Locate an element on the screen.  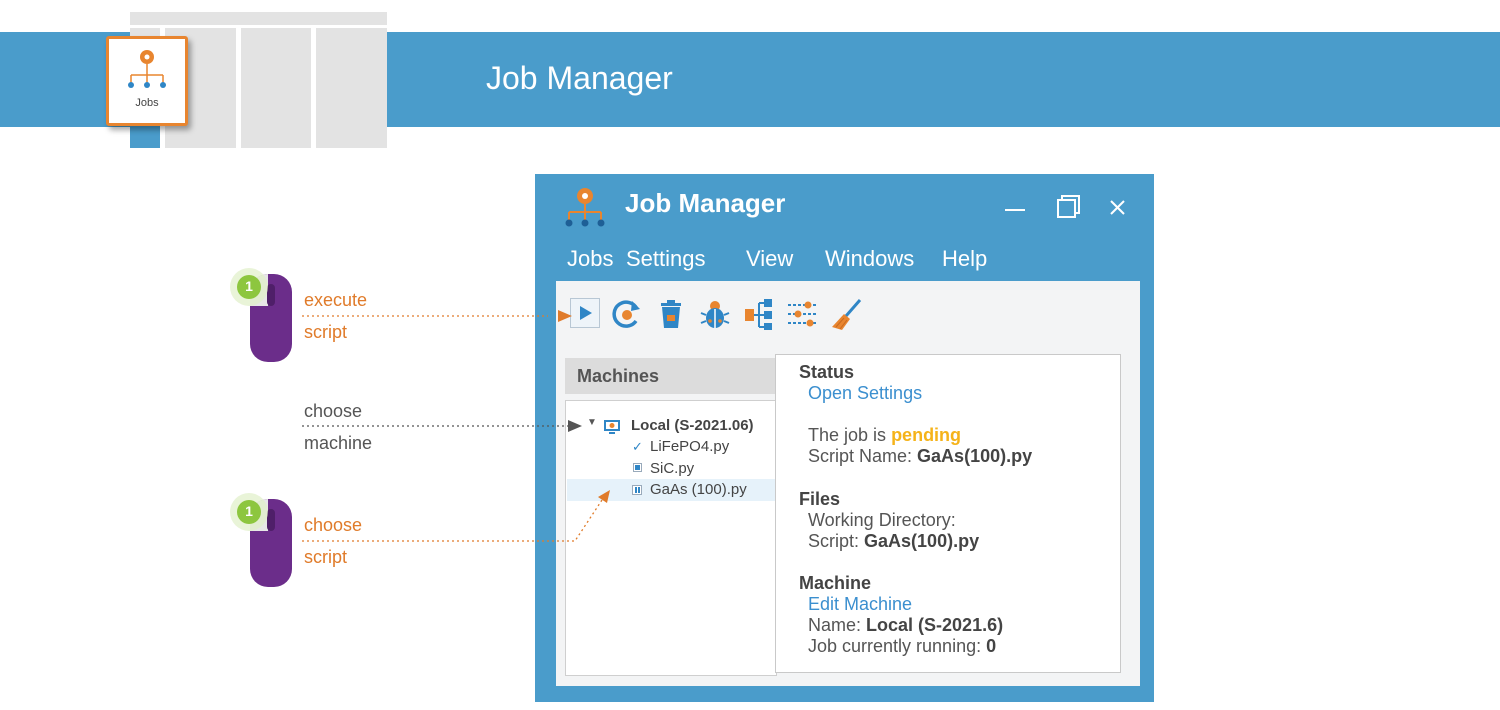
annotation-text: machine is located at coordinates (338, 443).